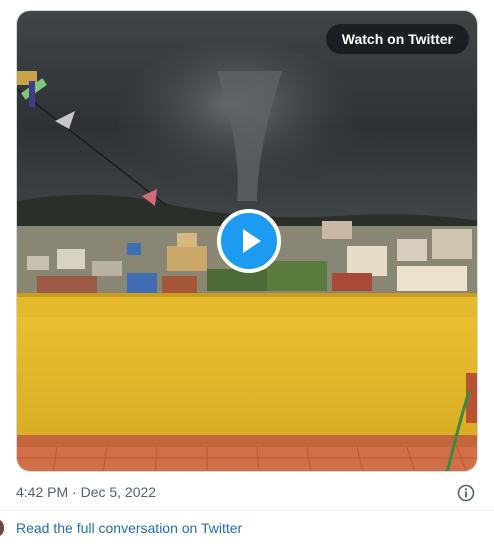 This screenshot has height=555, width=494. Describe the element at coordinates (129, 528) in the screenshot. I see `read-full-conversation-link: Read the full conversation on Twitter` at that location.